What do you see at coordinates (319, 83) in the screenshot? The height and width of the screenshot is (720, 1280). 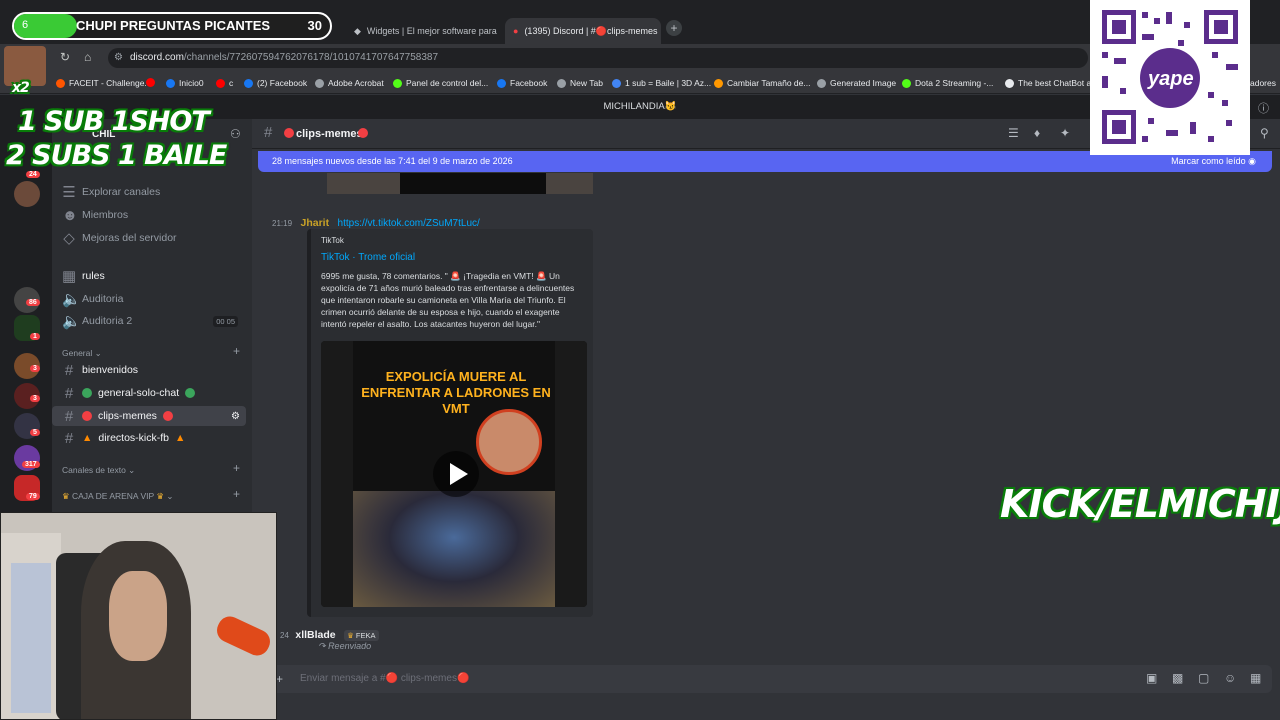 I see `globe-icon` at bounding box center [319, 83].